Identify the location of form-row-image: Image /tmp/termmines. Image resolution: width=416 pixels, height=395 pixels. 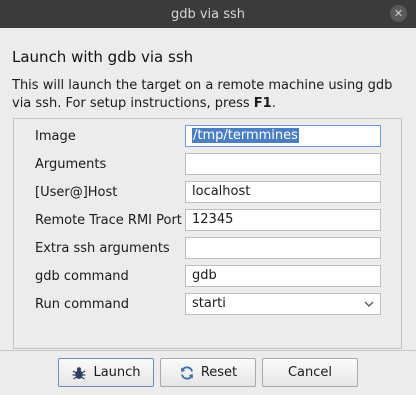
(208, 137).